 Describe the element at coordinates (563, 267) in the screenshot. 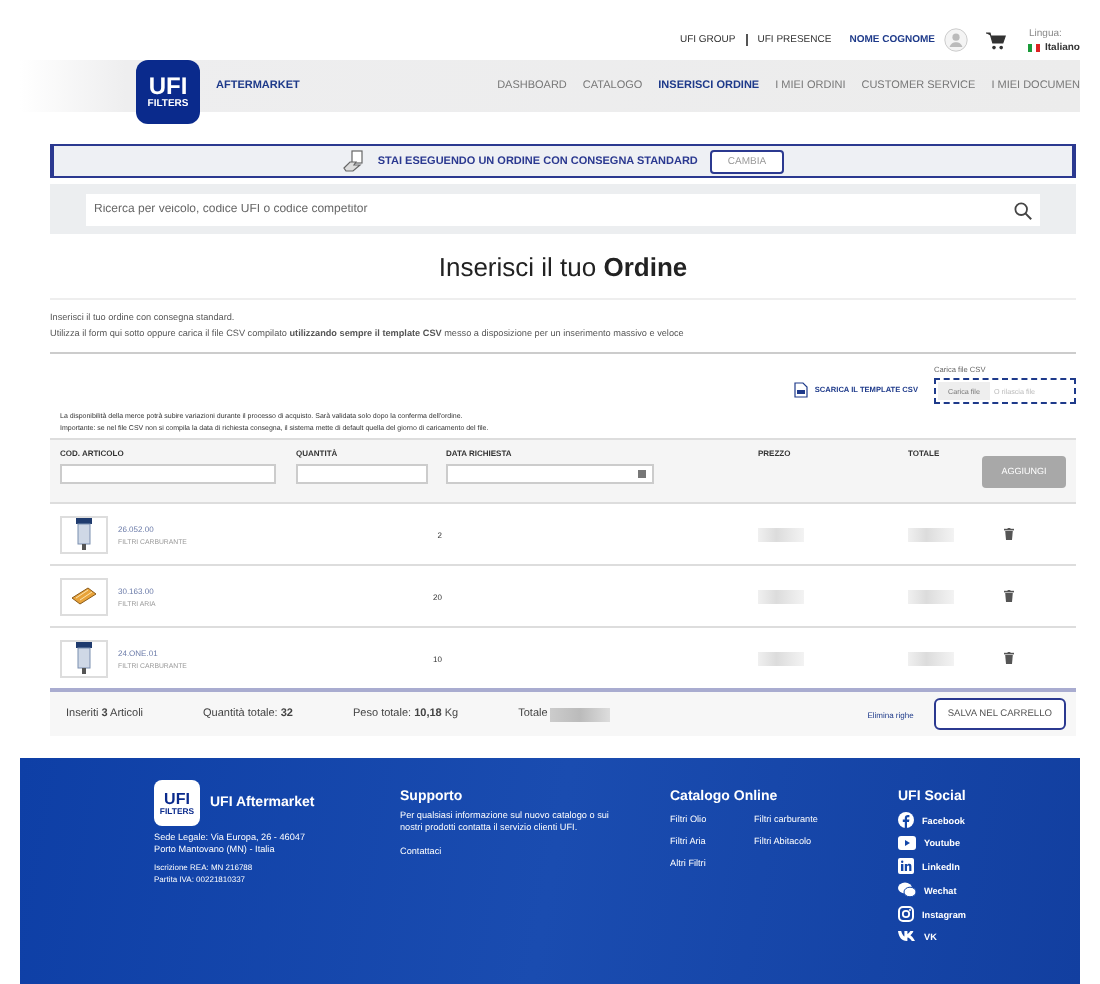

I see `page-title: Inserisci il tuo Ordine` at that location.